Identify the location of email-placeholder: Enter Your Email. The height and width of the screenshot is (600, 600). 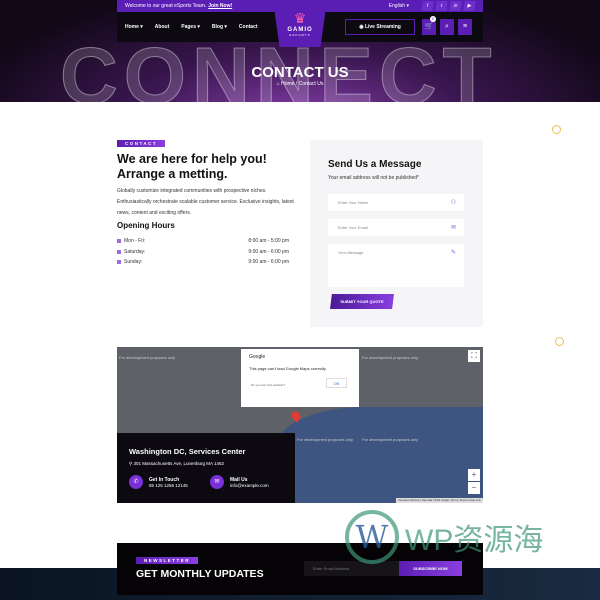
(353, 227).